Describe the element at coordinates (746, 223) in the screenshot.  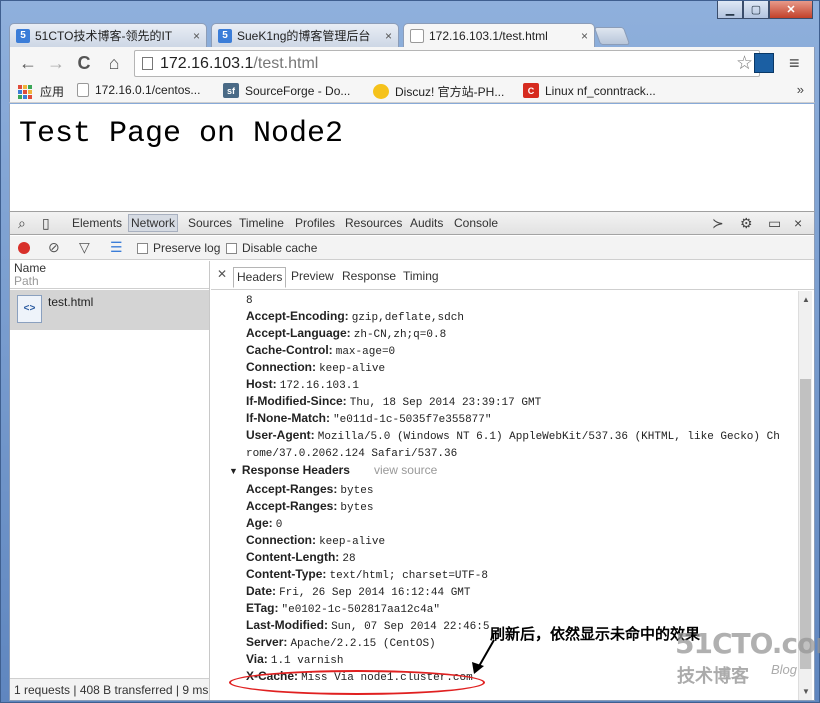
I see `settings-gear-icon: ⚙` at that location.